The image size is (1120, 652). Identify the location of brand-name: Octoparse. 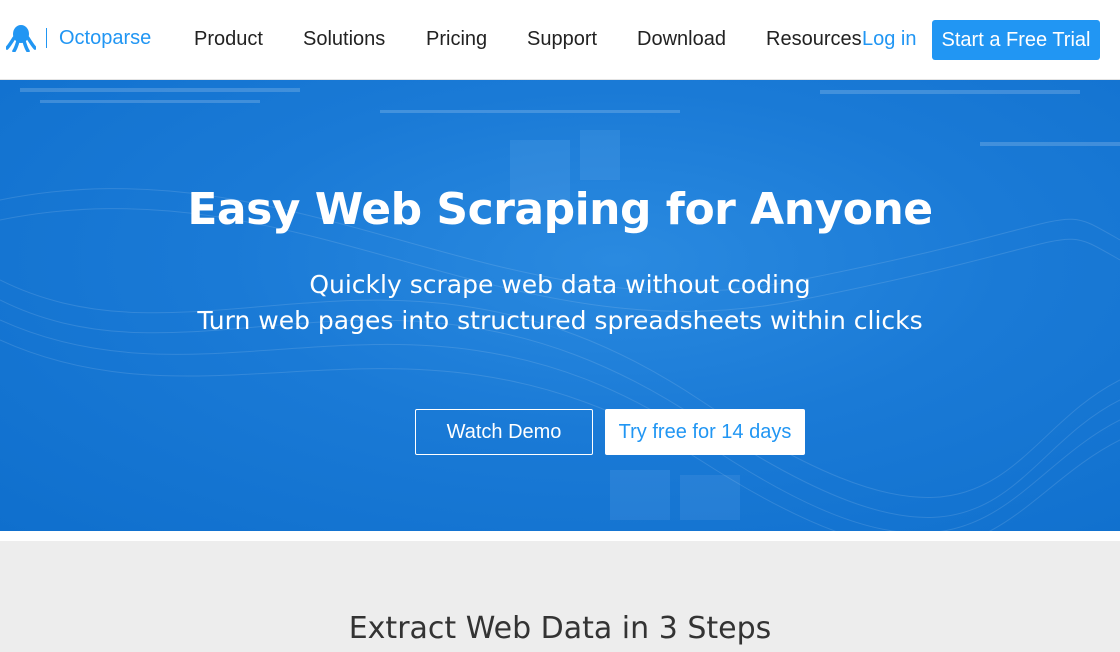
(105, 37).